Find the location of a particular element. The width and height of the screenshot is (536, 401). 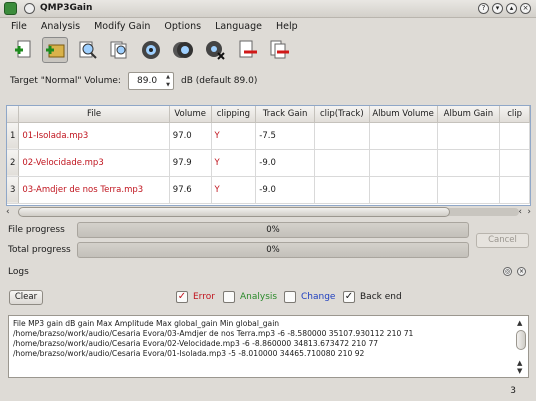

check-icon: ✓ is located at coordinates (182, 296).